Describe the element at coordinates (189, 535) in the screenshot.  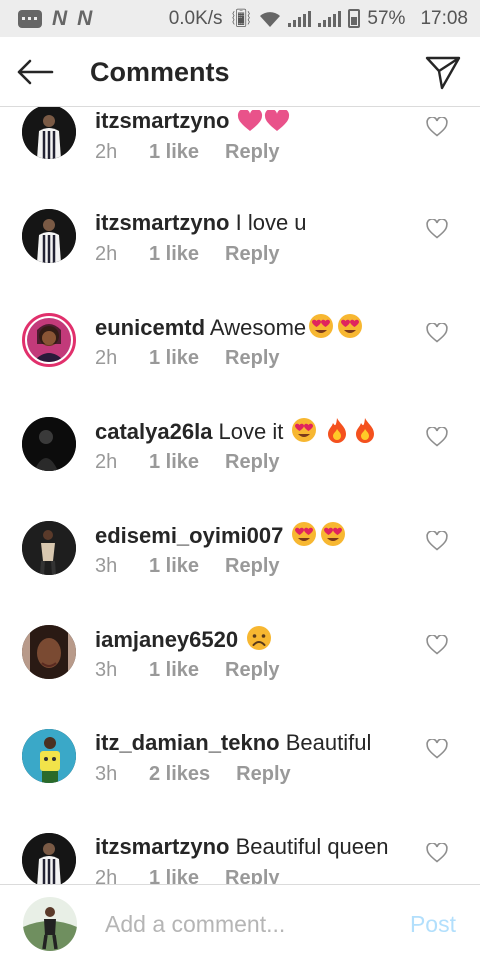
I see `comment-username: edisemi_oyimi007` at that location.